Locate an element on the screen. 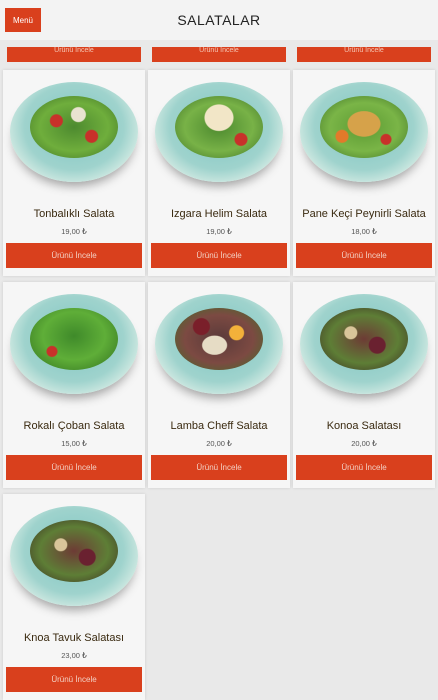  product-name: Izgara Helim Salata is located at coordinates (219, 214).